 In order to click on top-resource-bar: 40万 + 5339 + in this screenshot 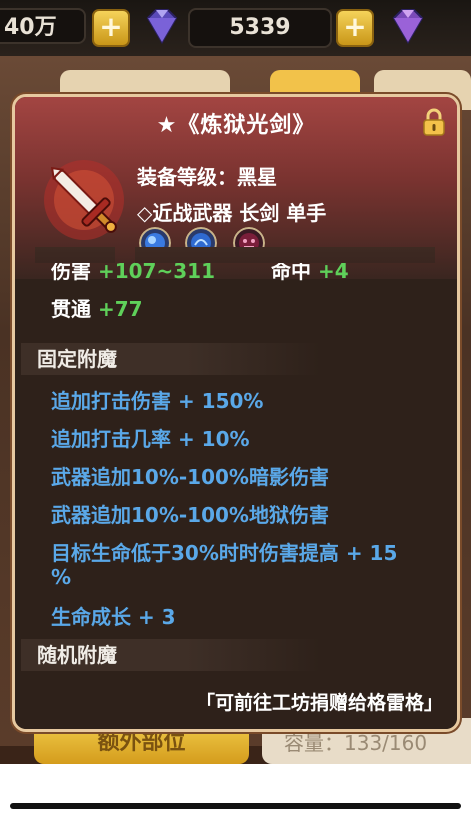, I will do `click(235, 28)`.